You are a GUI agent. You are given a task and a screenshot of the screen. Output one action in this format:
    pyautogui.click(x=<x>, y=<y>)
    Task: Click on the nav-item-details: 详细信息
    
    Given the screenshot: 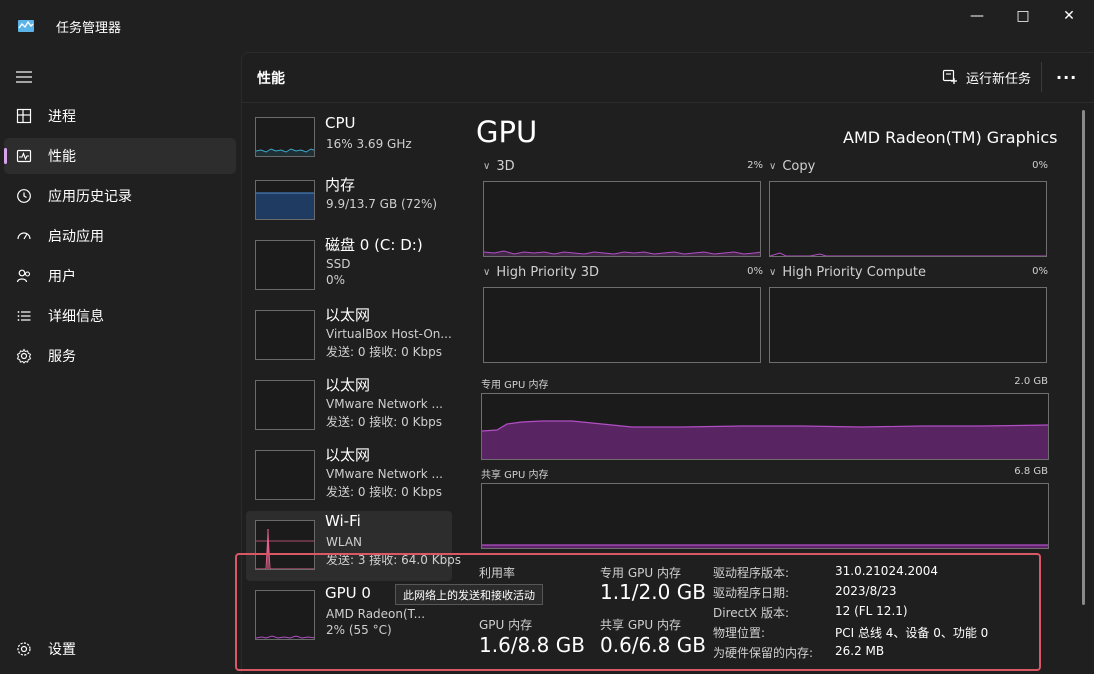 What is the action you would take?
    pyautogui.click(x=120, y=316)
    